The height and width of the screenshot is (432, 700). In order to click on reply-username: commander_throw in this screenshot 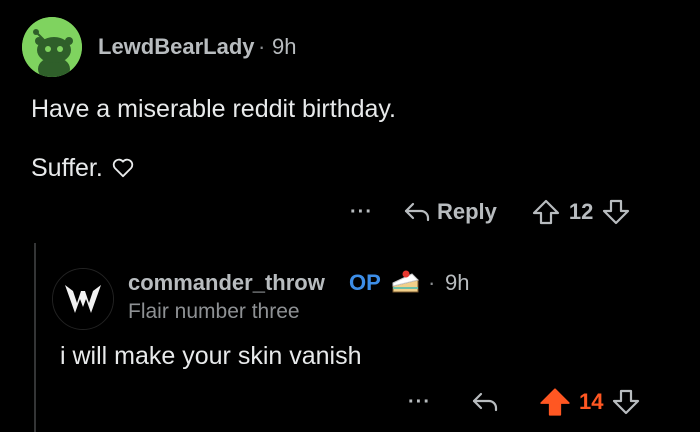, I will do `click(226, 283)`.